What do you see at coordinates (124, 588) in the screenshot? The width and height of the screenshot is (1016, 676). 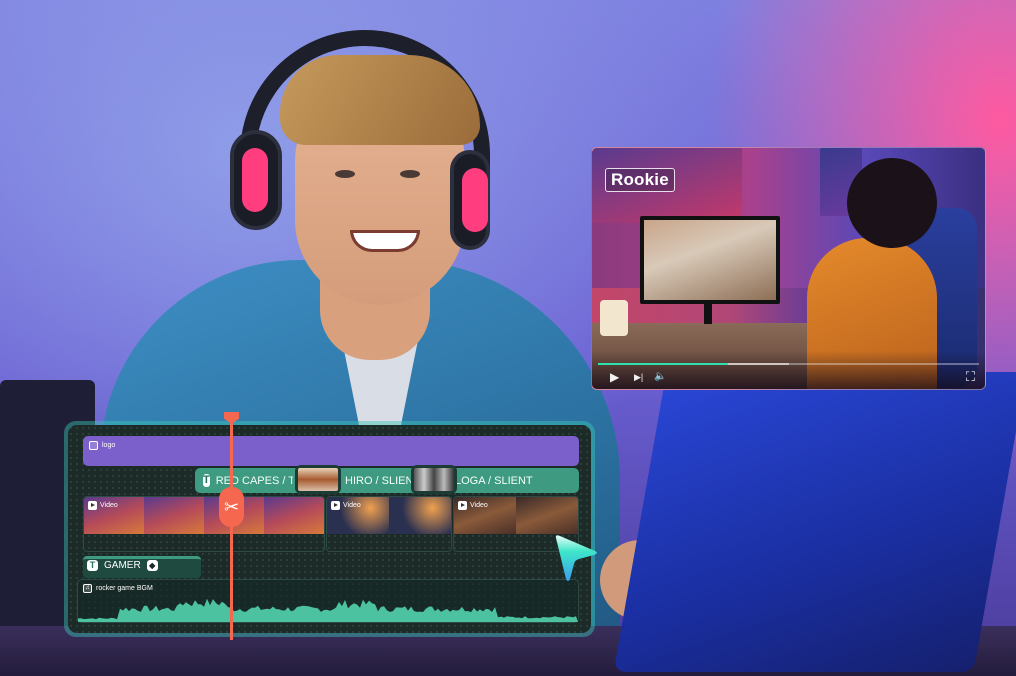 I see `audio-label-text: rocker game BGM` at bounding box center [124, 588].